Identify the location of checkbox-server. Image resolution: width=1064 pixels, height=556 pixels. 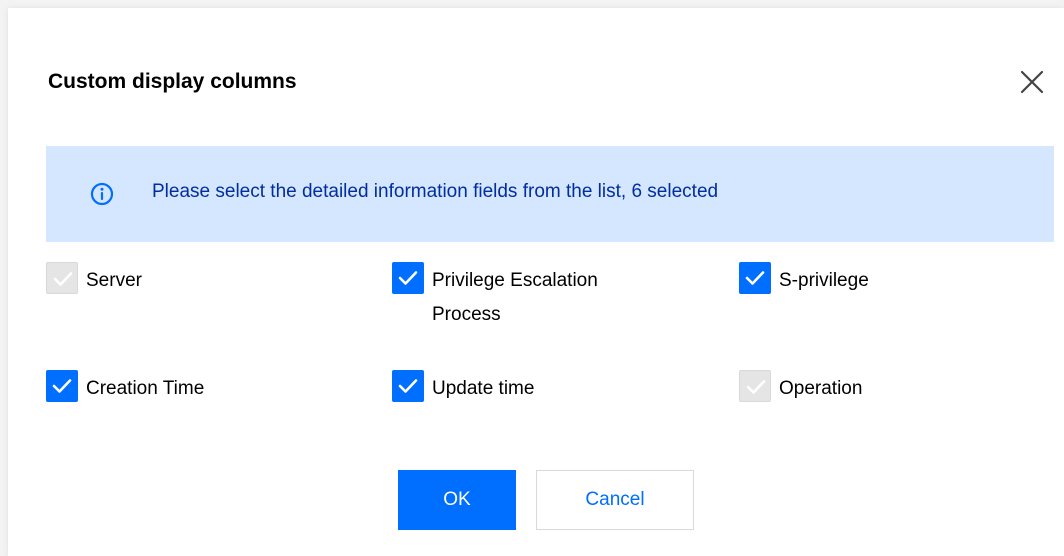
(62, 278).